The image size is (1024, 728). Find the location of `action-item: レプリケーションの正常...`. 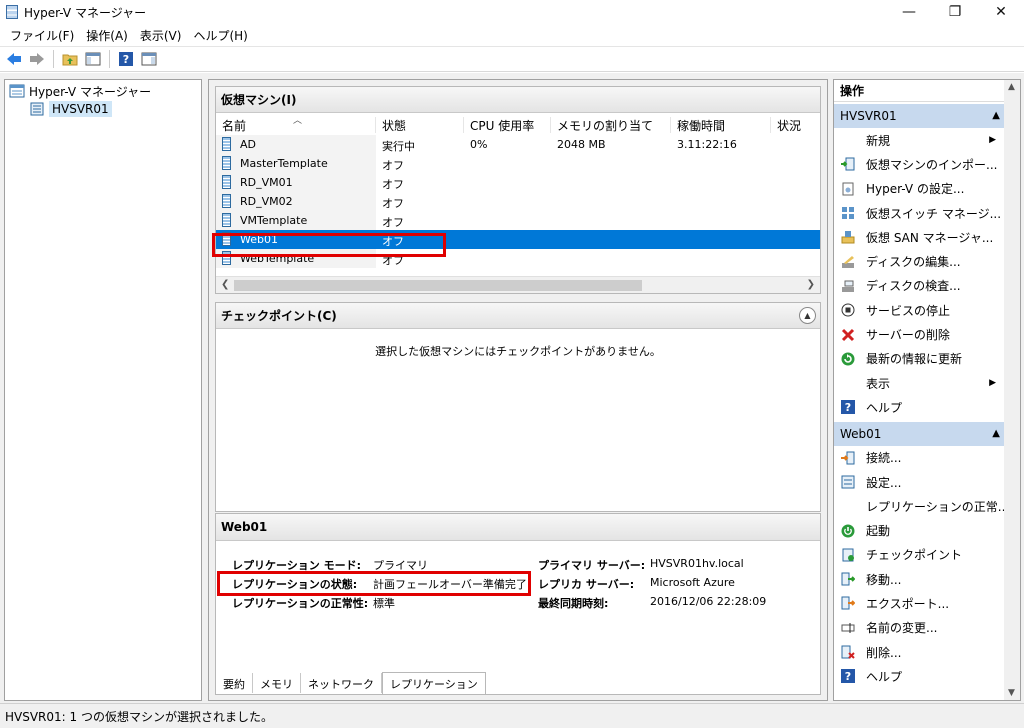

action-item: レプリケーションの正常... is located at coordinates (927, 506).